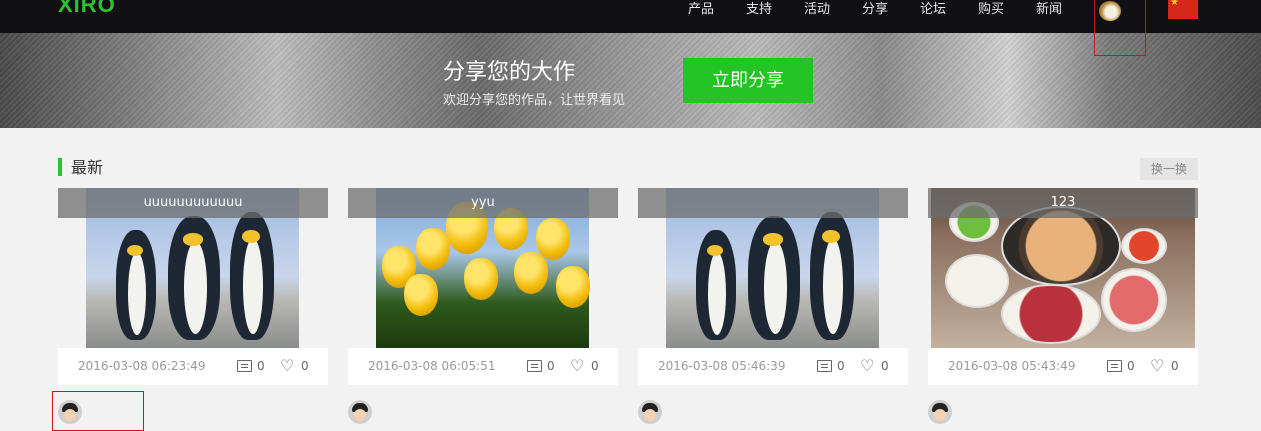  What do you see at coordinates (483, 203) in the screenshot?
I see `work-caption: yyu` at bounding box center [483, 203].